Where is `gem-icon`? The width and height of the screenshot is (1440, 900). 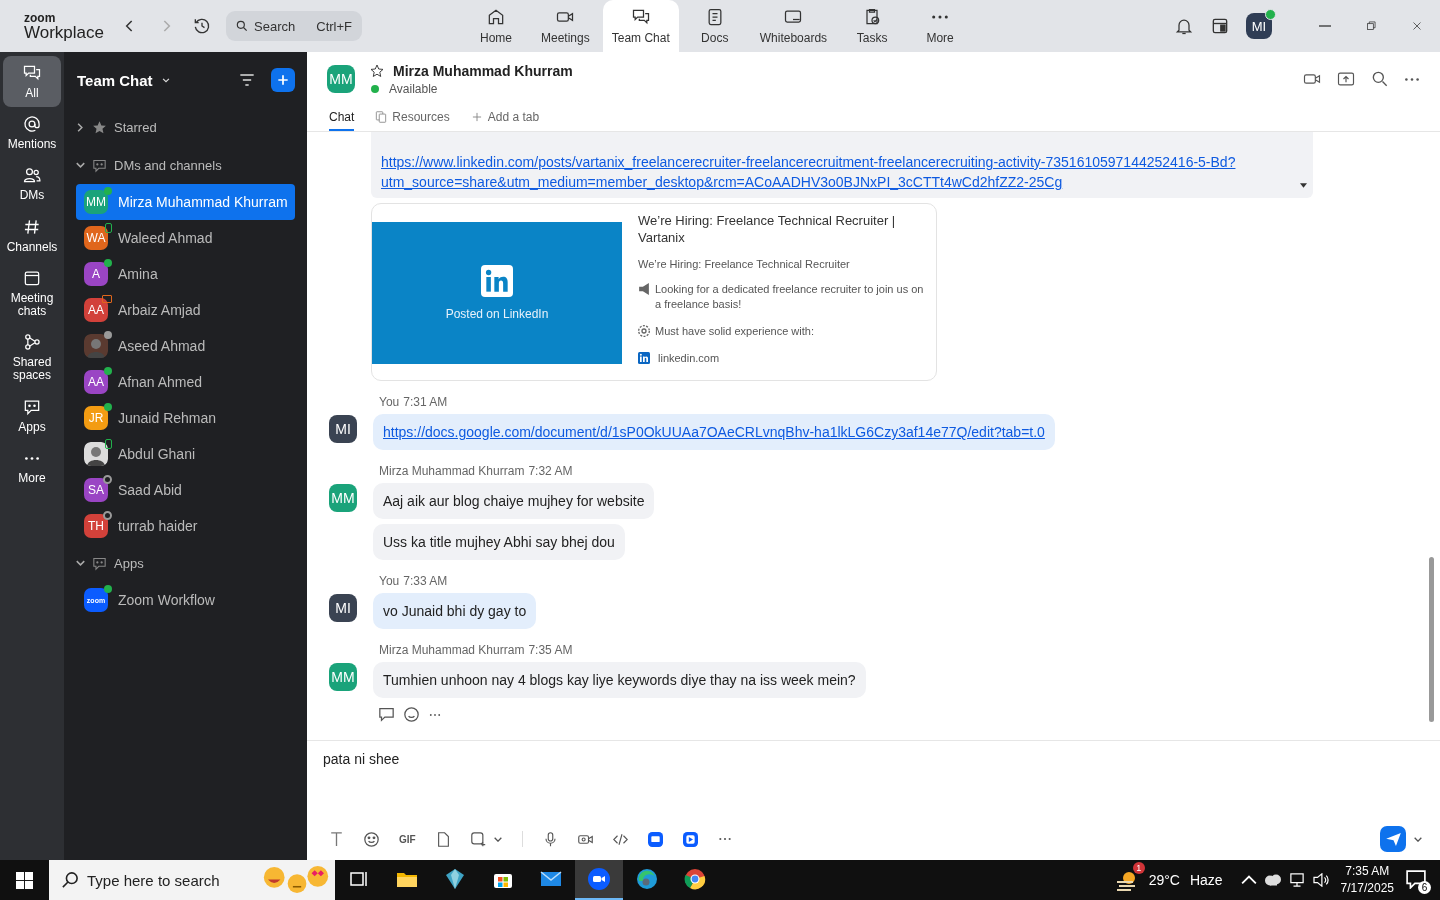
gem-icon is located at coordinates (455, 879).